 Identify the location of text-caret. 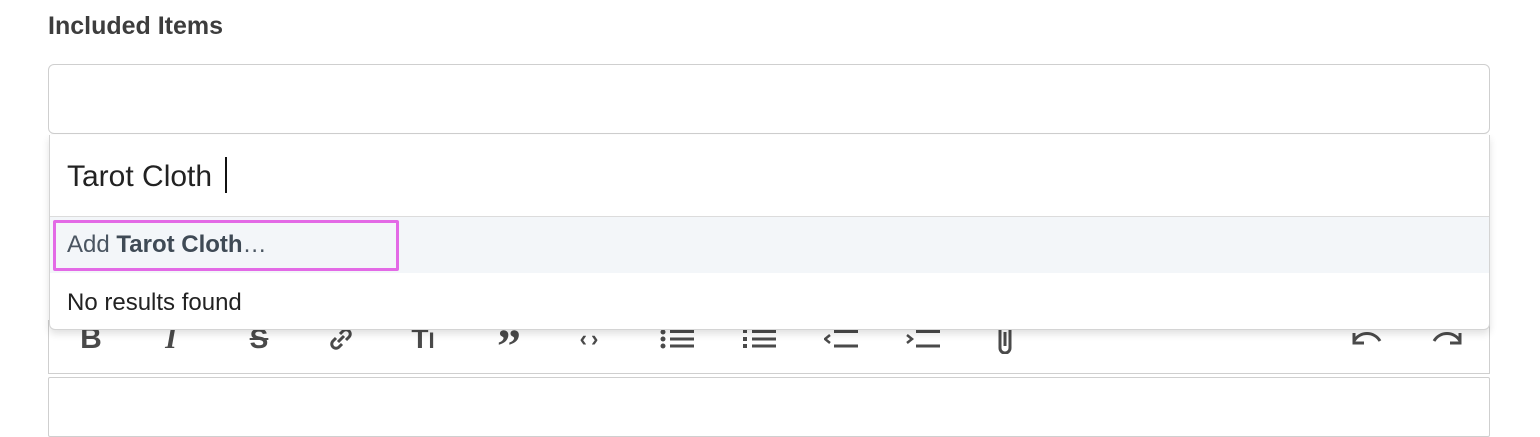
(226, 175).